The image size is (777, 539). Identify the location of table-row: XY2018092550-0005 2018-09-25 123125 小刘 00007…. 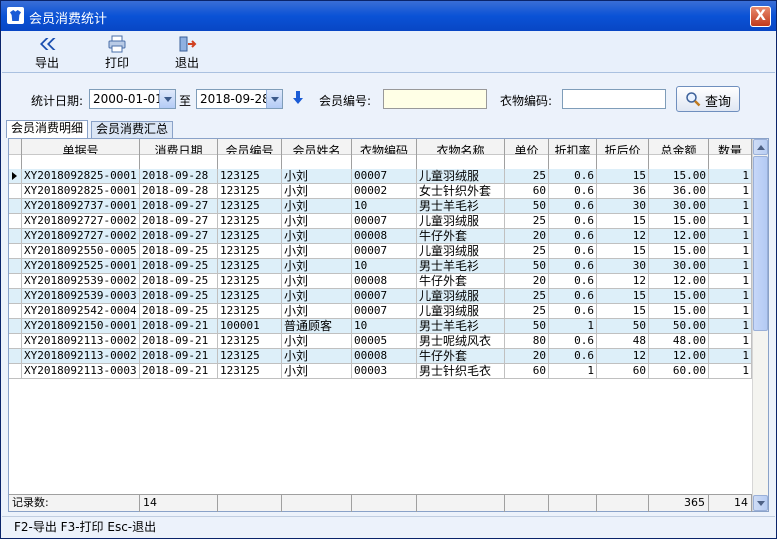
(380, 251).